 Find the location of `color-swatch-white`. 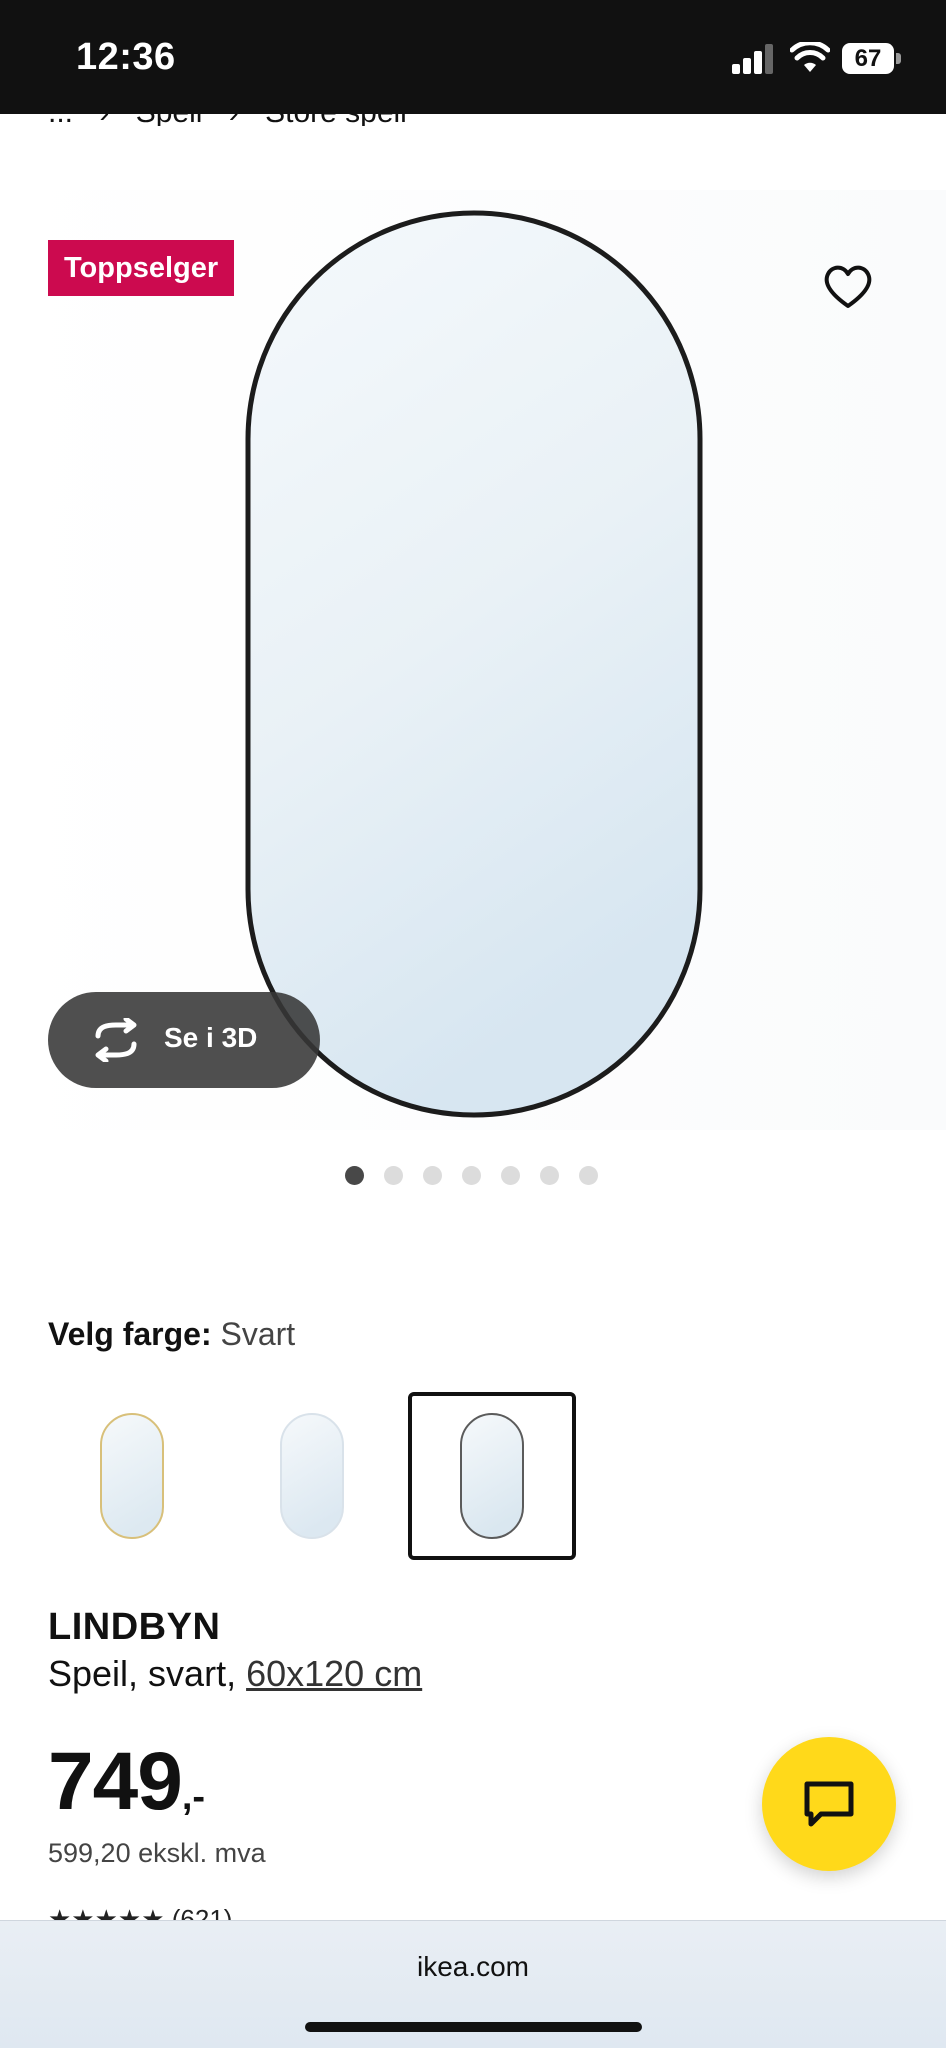

color-swatch-white is located at coordinates (312, 1476).